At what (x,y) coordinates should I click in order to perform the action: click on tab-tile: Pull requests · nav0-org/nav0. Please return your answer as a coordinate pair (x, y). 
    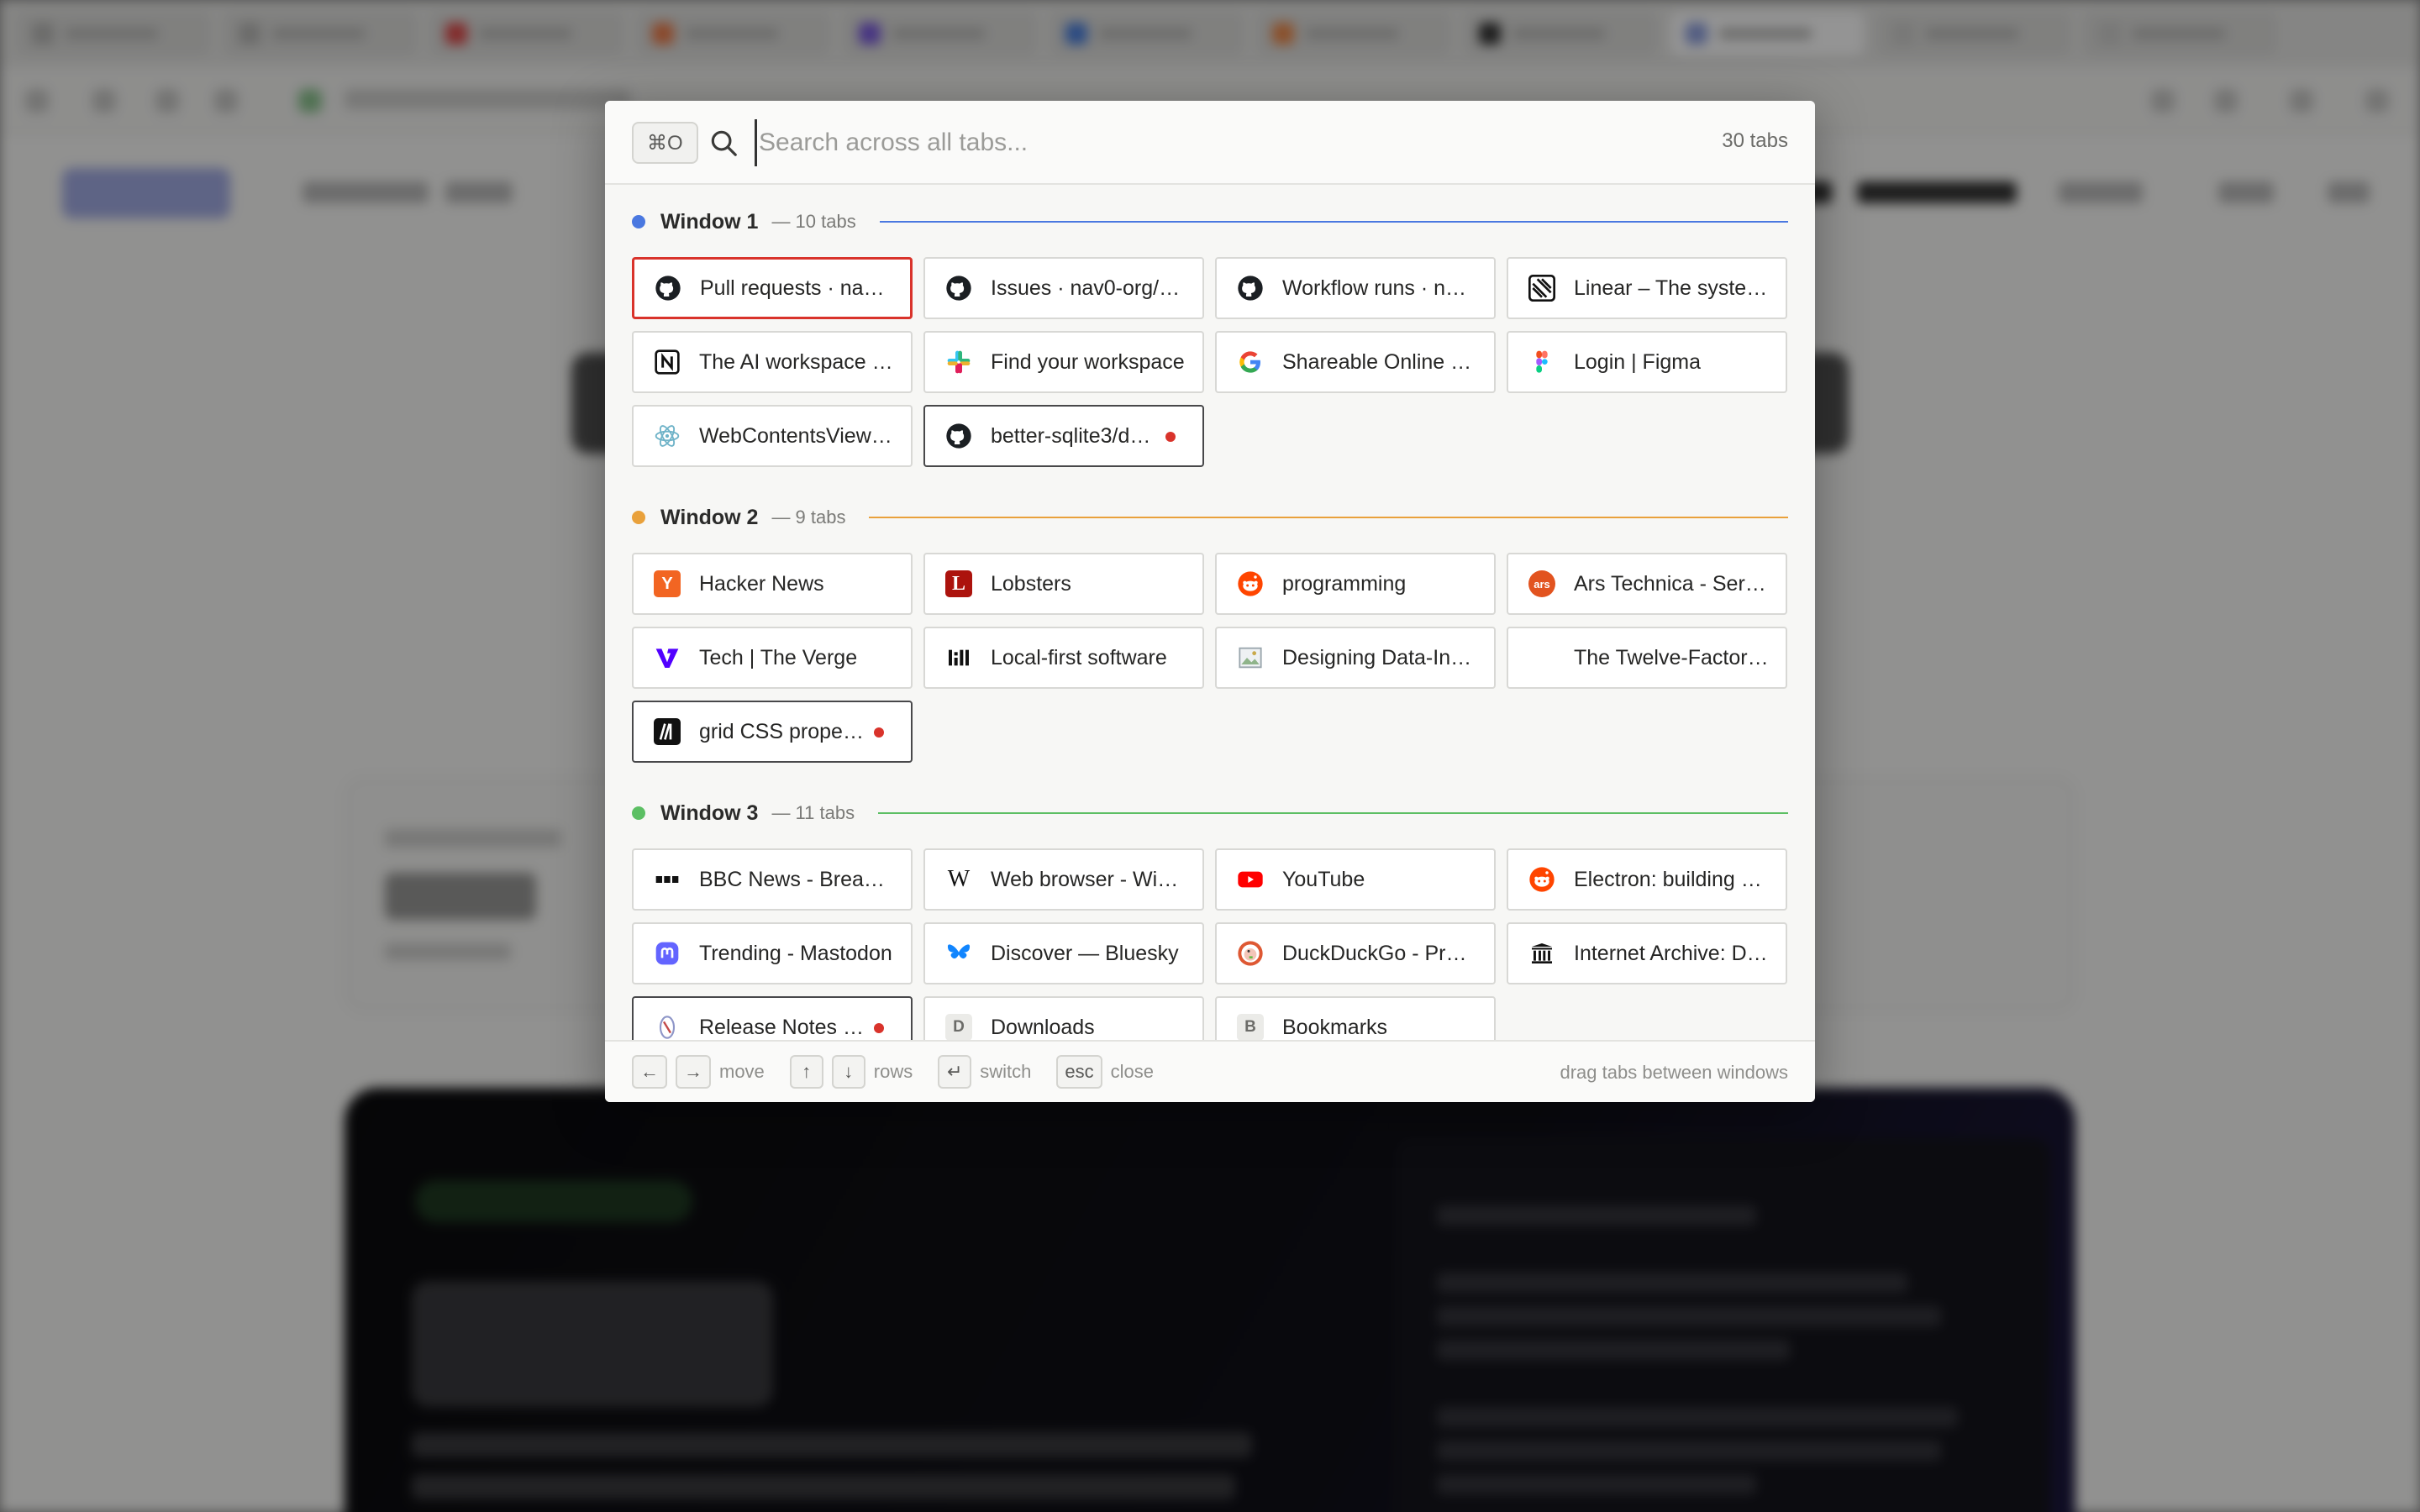
    Looking at the image, I should click on (772, 288).